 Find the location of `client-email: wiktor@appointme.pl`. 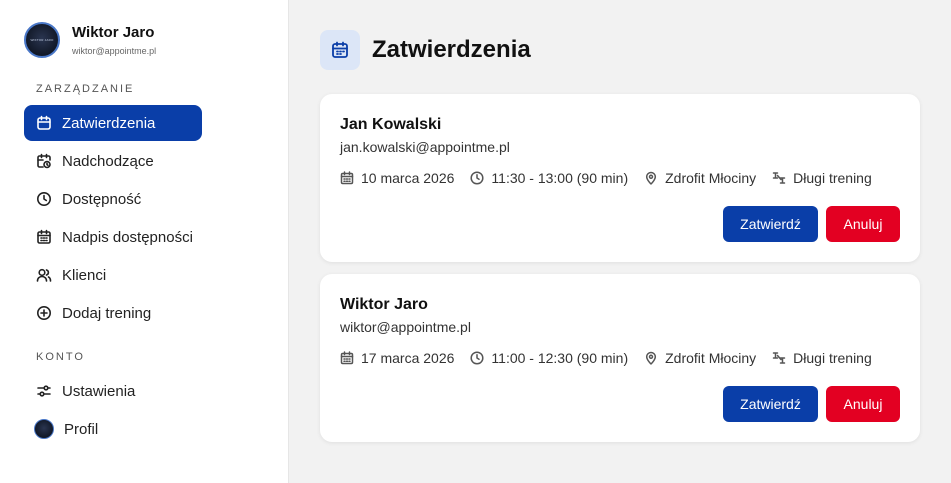

client-email: wiktor@appointme.pl is located at coordinates (405, 327).